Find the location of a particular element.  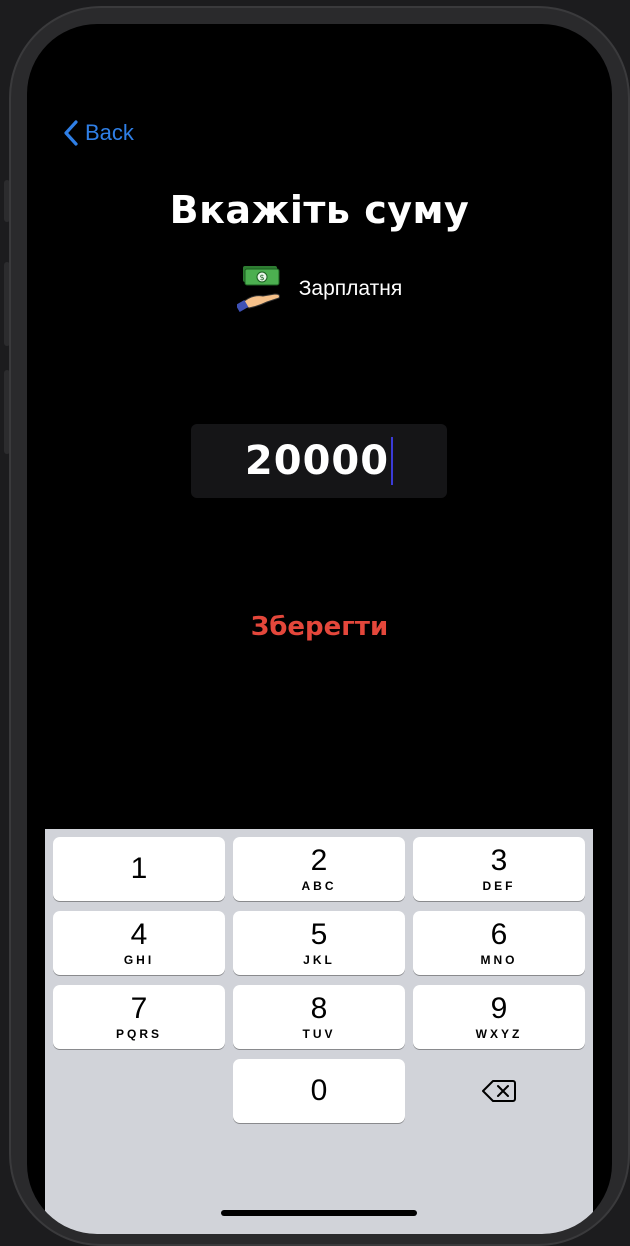

key-letters: TUV is located at coordinates (319, 1034).